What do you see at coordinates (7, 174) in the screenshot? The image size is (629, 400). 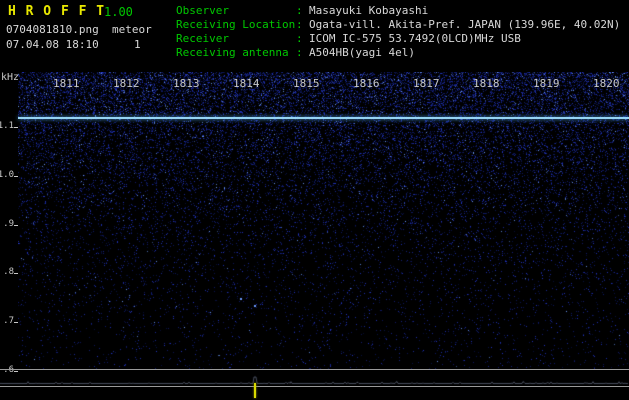 I see `freq-tick-label: 1.0` at bounding box center [7, 174].